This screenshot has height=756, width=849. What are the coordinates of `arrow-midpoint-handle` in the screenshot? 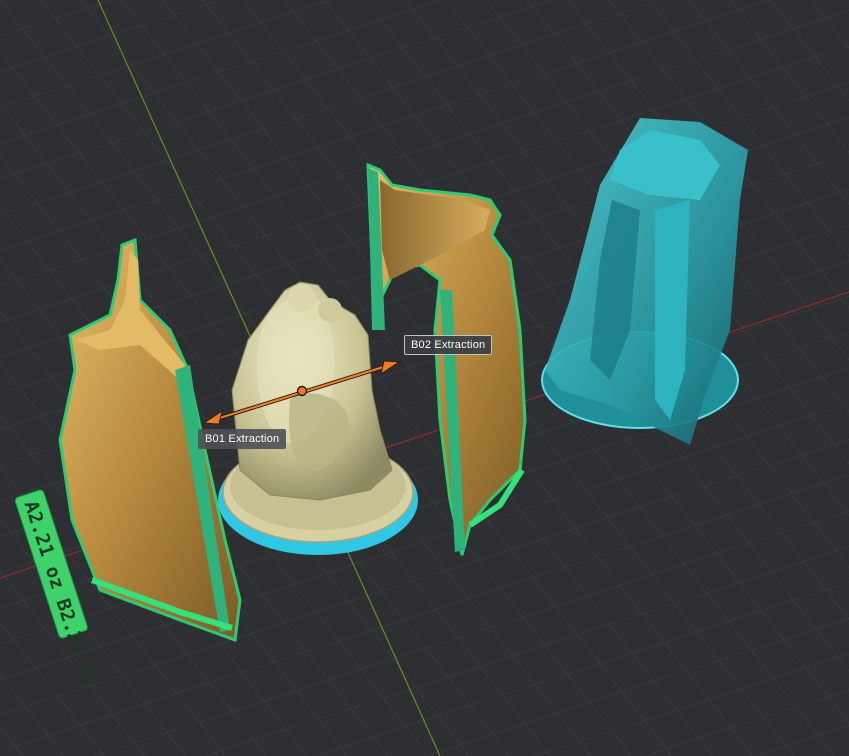 It's located at (302, 391).